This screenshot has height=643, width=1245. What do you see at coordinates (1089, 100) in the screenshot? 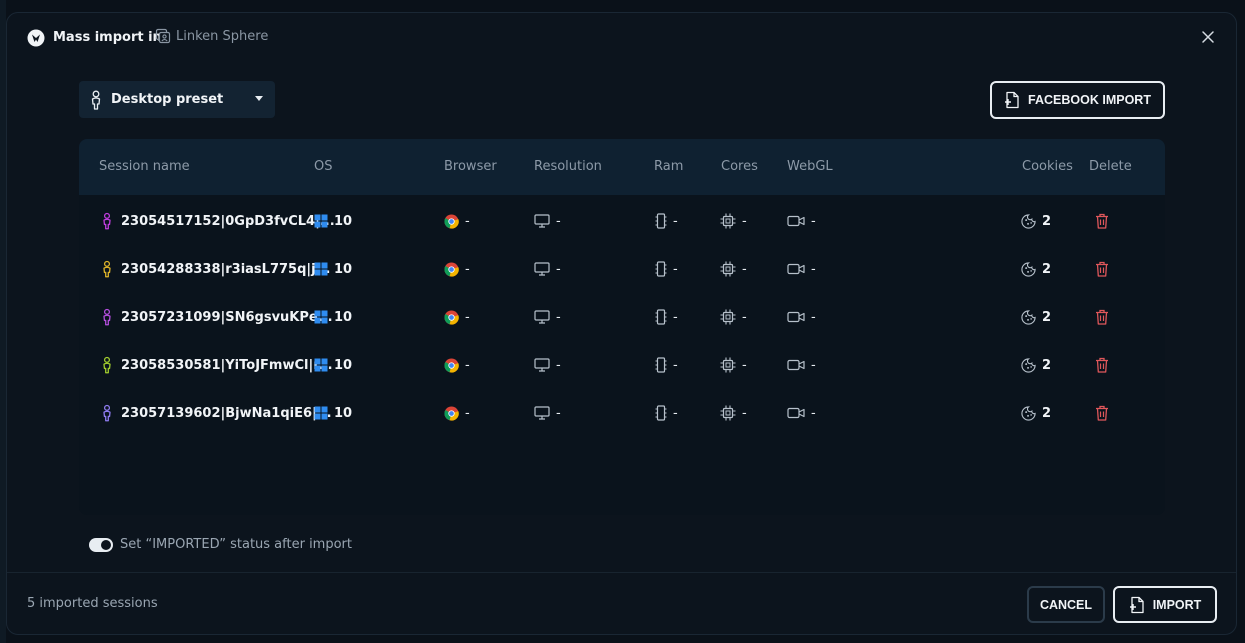
I see `facebook-import-label: FACEBOOK IMPORT` at bounding box center [1089, 100].